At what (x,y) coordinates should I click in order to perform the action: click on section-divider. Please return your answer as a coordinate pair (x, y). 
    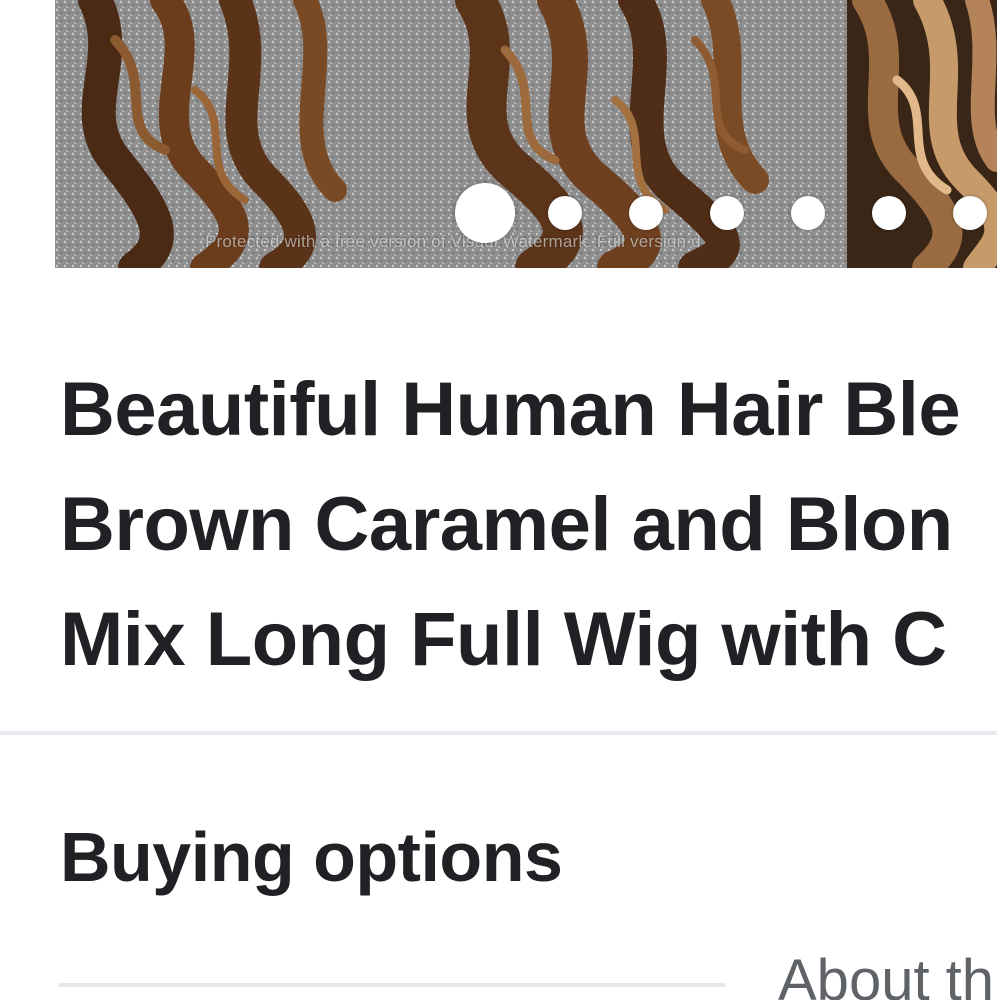
    Looking at the image, I should click on (498, 733).